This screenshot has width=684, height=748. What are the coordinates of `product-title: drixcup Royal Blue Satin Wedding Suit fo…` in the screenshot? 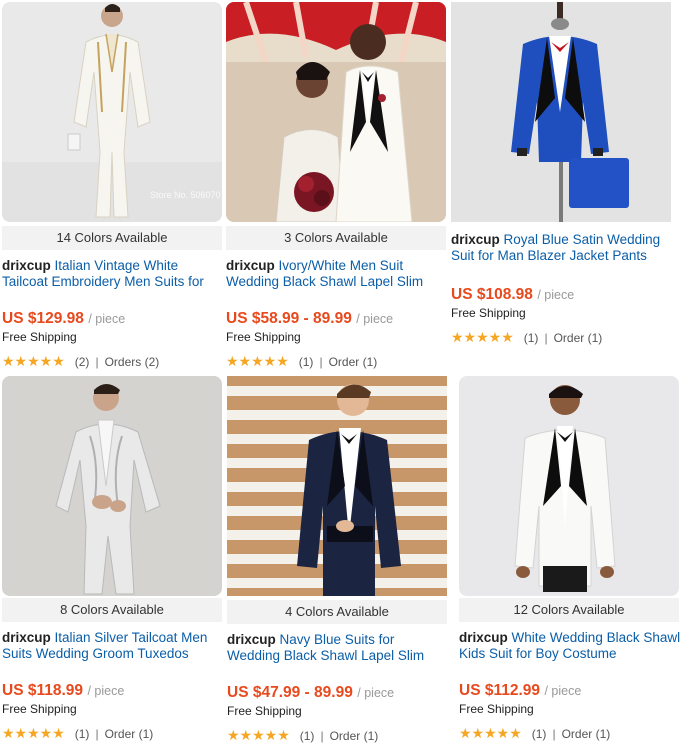 It's located at (563, 249).